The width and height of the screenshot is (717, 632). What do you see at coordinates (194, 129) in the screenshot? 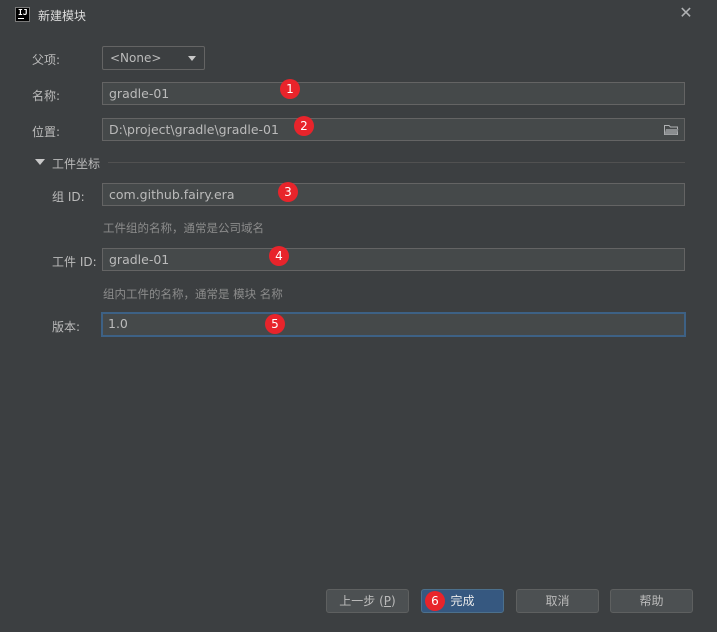
I see `location-value: D:\project\gradle\gradle-01` at bounding box center [194, 129].